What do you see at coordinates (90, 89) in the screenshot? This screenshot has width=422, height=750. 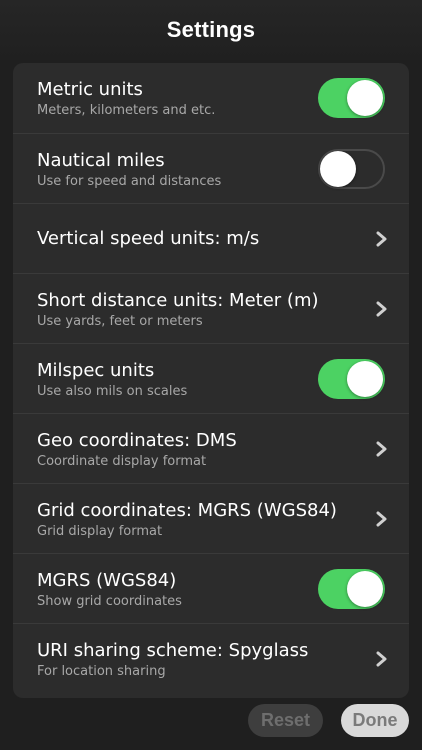 I see `setting-label: Metric units` at bounding box center [90, 89].